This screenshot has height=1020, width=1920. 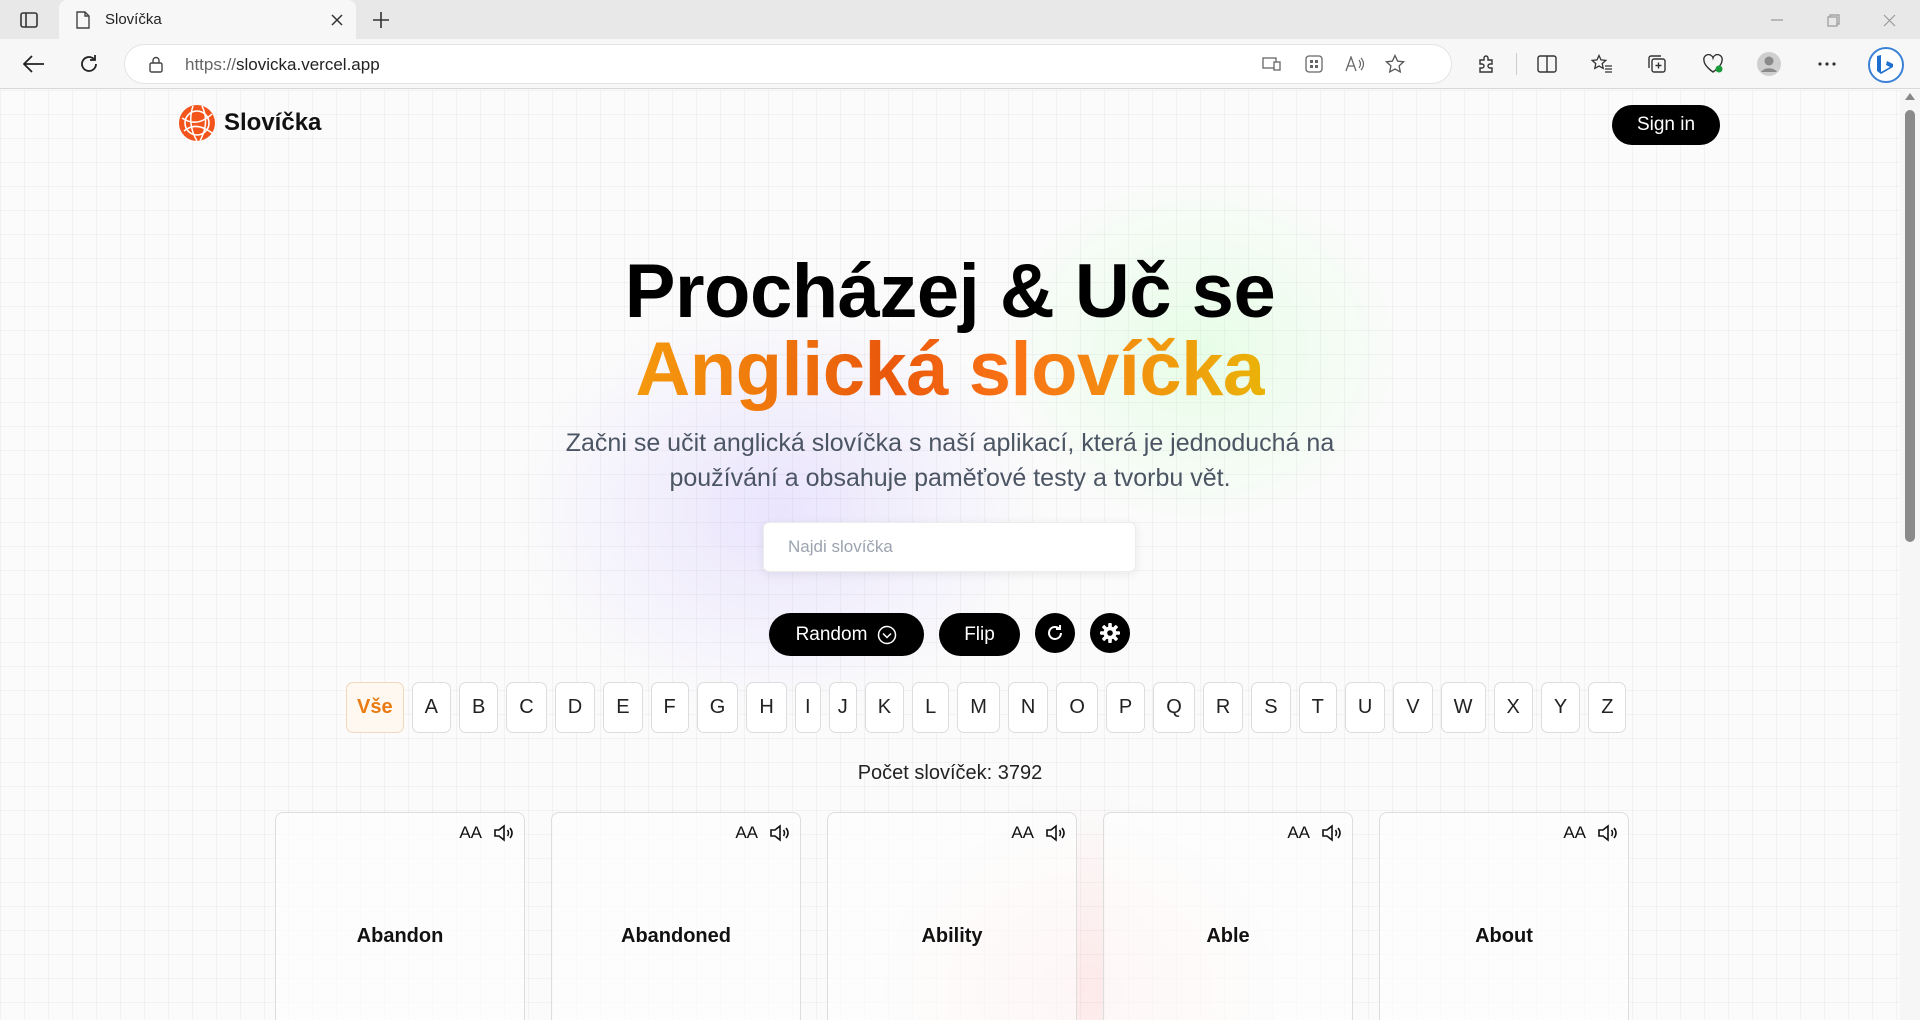 I want to click on card-word: Abandon, so click(x=400, y=936).